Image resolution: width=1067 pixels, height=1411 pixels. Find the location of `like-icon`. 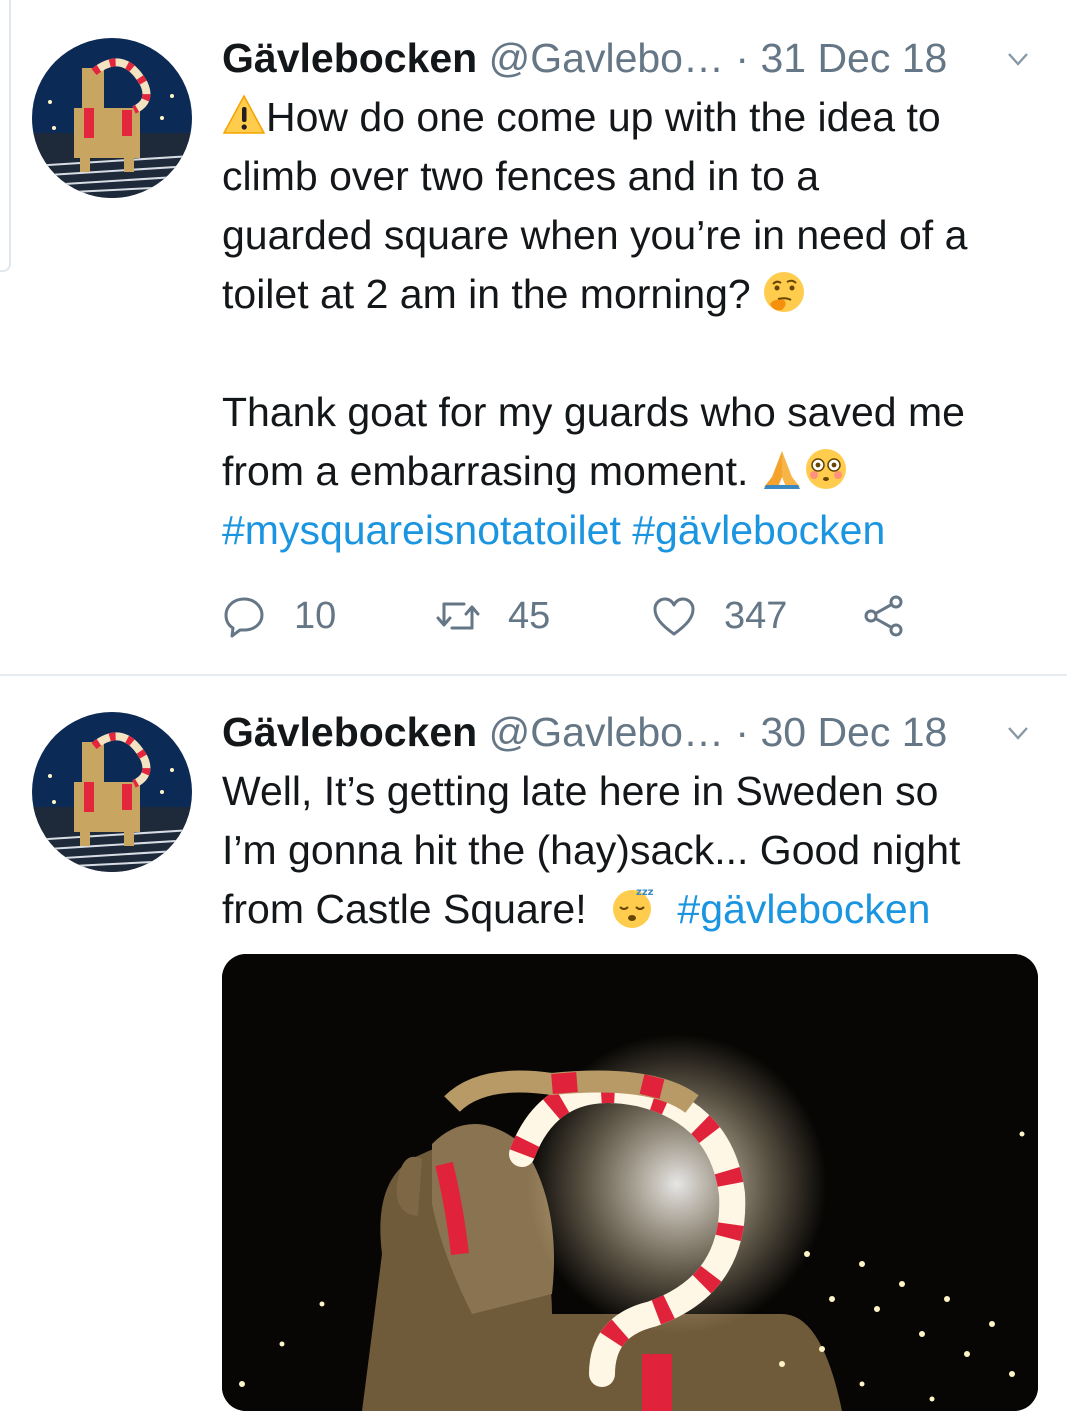

like-icon is located at coordinates (674, 616).